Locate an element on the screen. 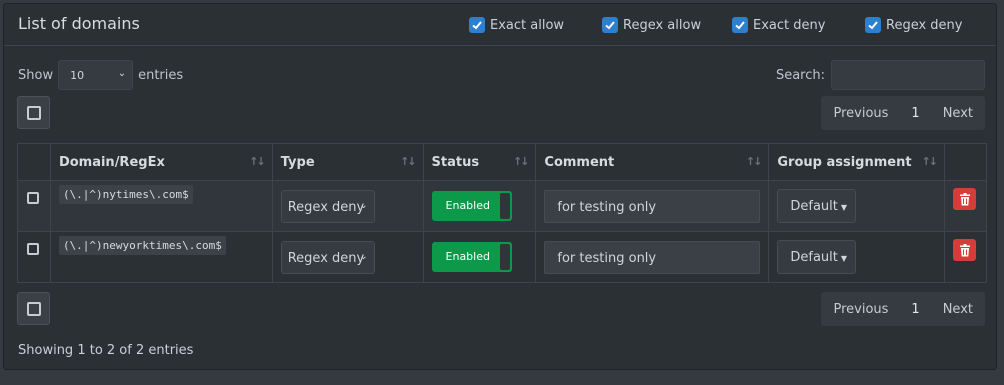 The height and width of the screenshot is (385, 1004). filter-label: Exact deny is located at coordinates (789, 25).